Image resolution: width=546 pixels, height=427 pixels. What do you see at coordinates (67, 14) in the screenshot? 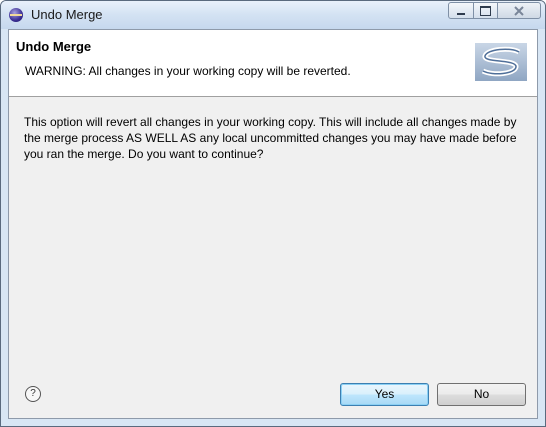
I see `window-title: Undo Merge` at bounding box center [67, 14].